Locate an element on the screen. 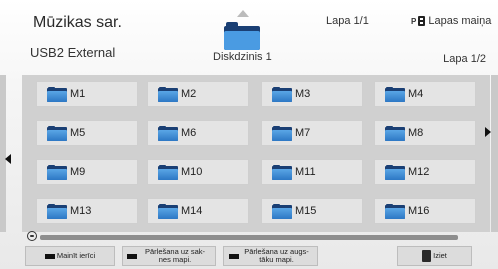  folder-item: M16 is located at coordinates (425, 211).